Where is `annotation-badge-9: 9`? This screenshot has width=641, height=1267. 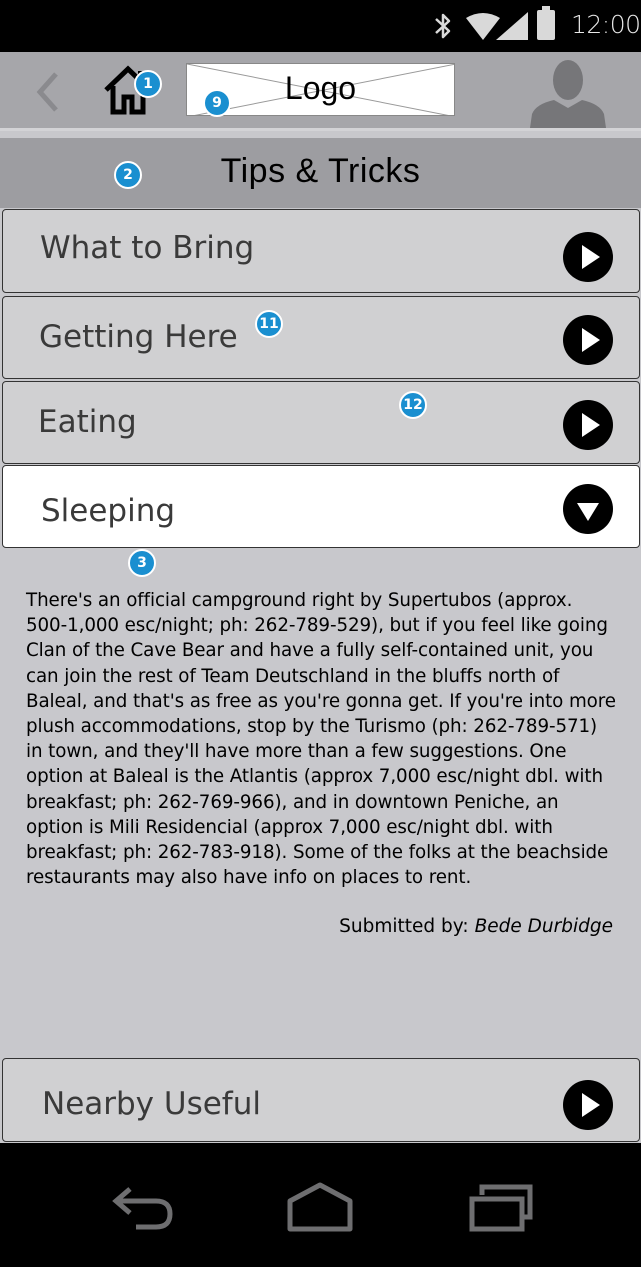 annotation-badge-9: 9 is located at coordinates (217, 103).